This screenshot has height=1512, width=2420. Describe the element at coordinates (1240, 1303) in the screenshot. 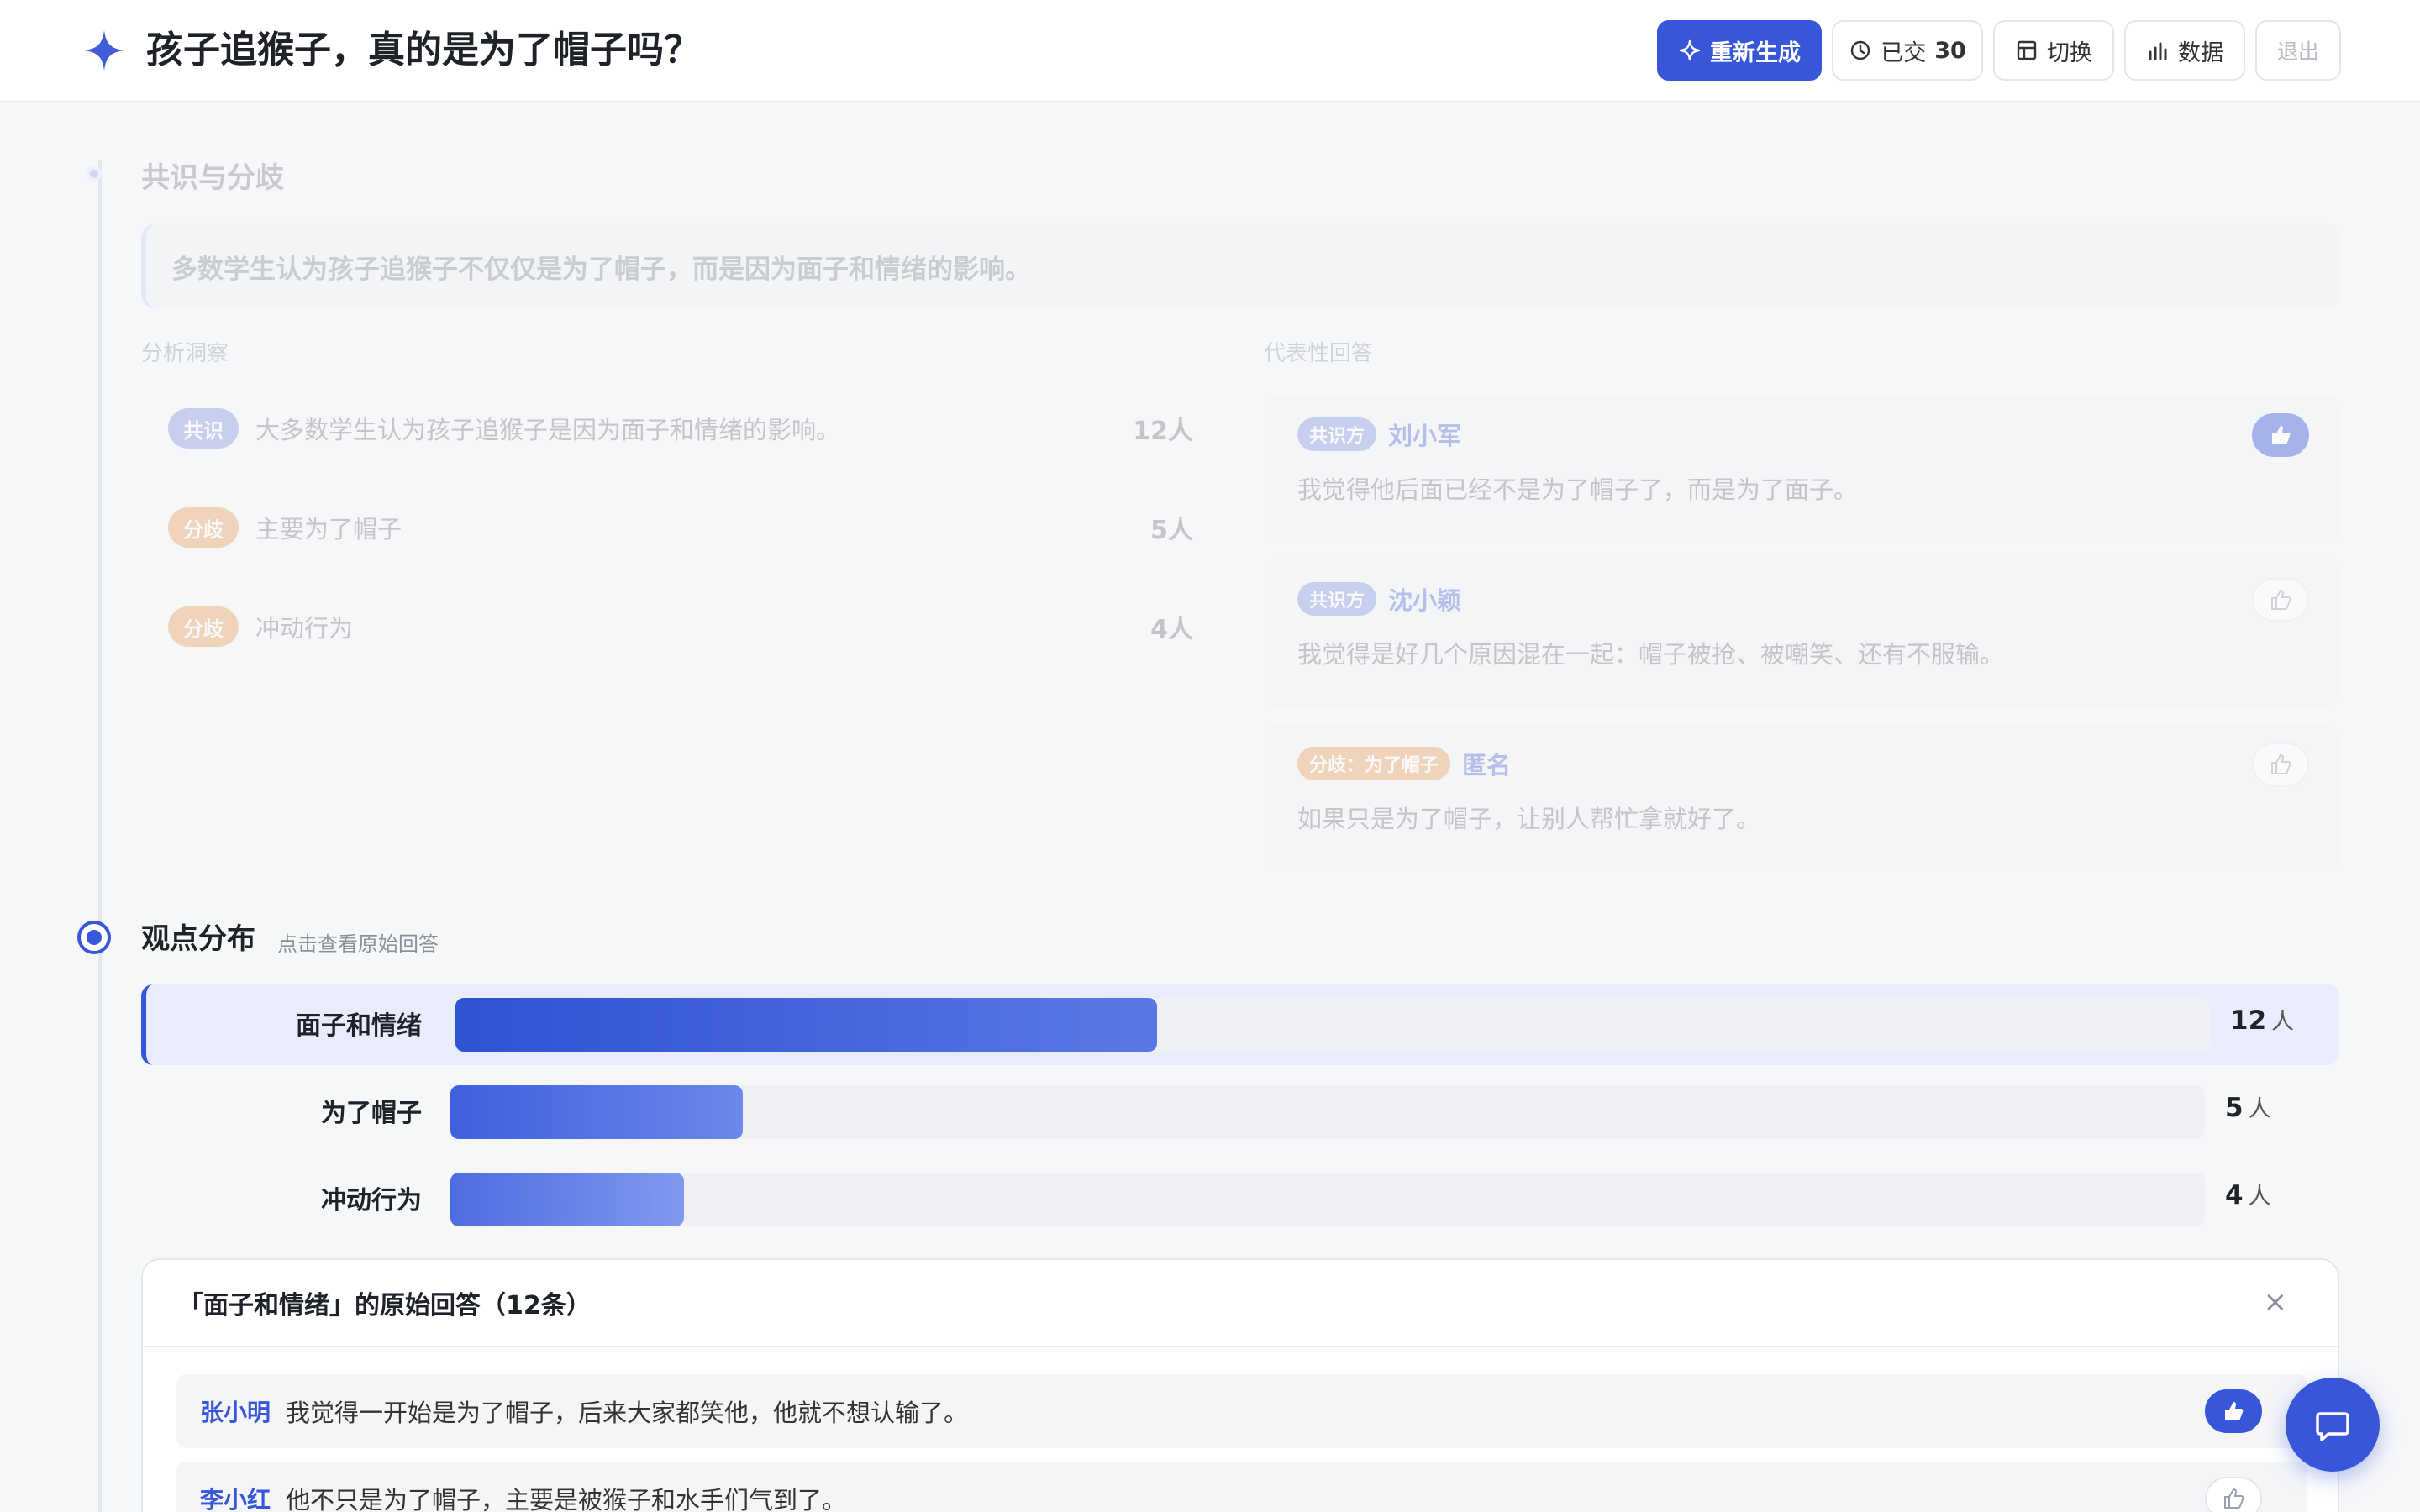

I see `panel-title: 「面子和情绪」的原始回答（12条）` at that location.